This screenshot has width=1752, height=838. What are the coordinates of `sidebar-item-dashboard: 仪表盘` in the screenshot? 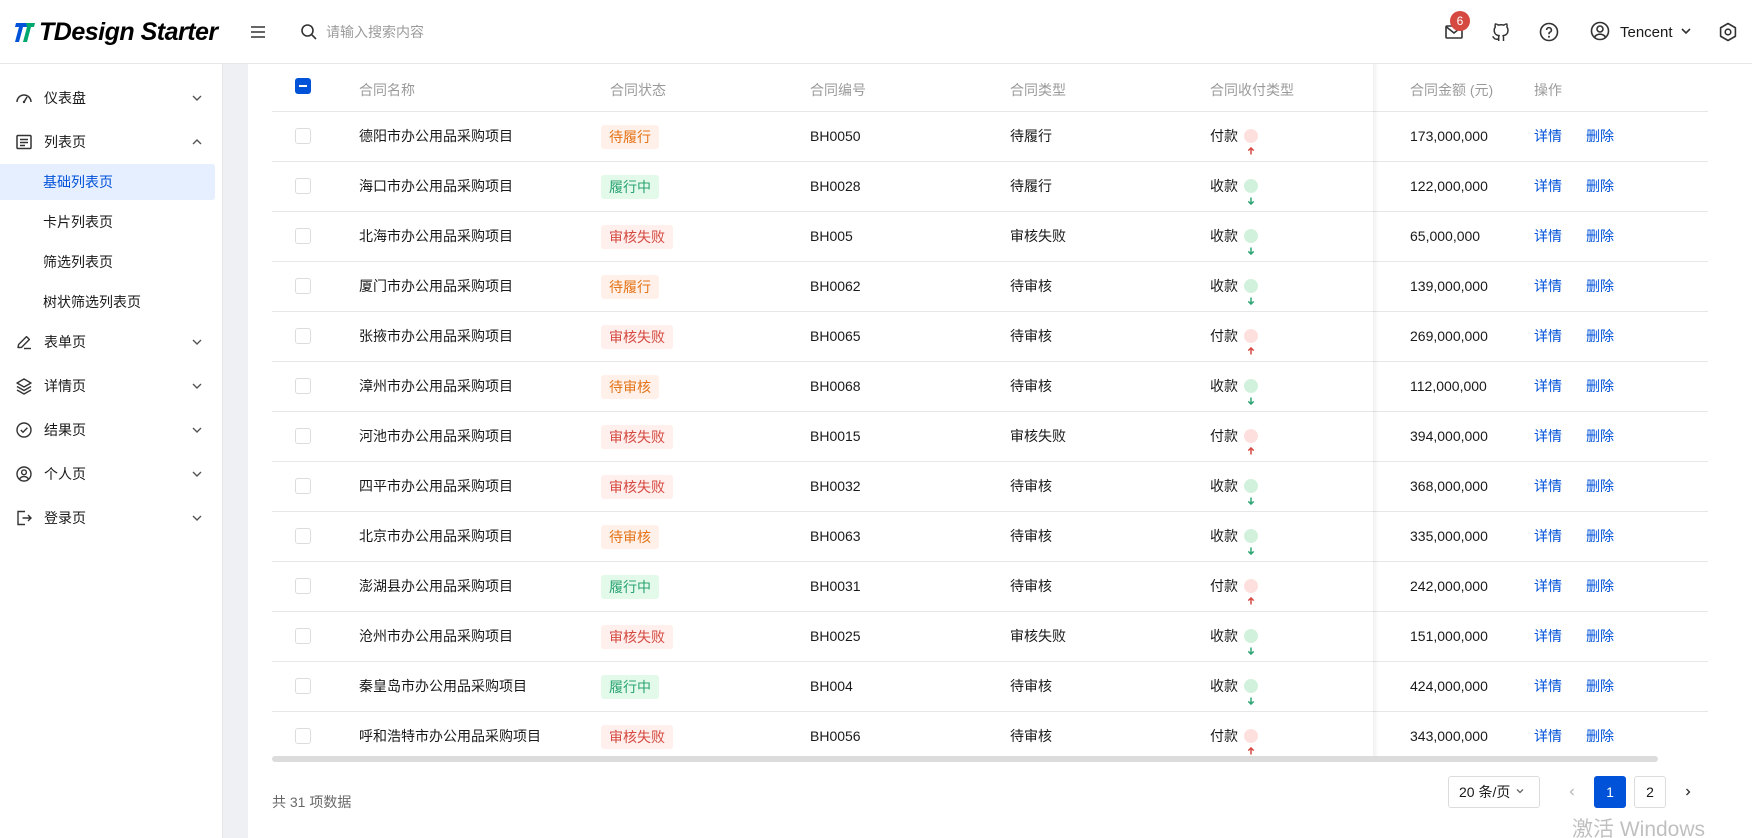 It's located at (111, 98).